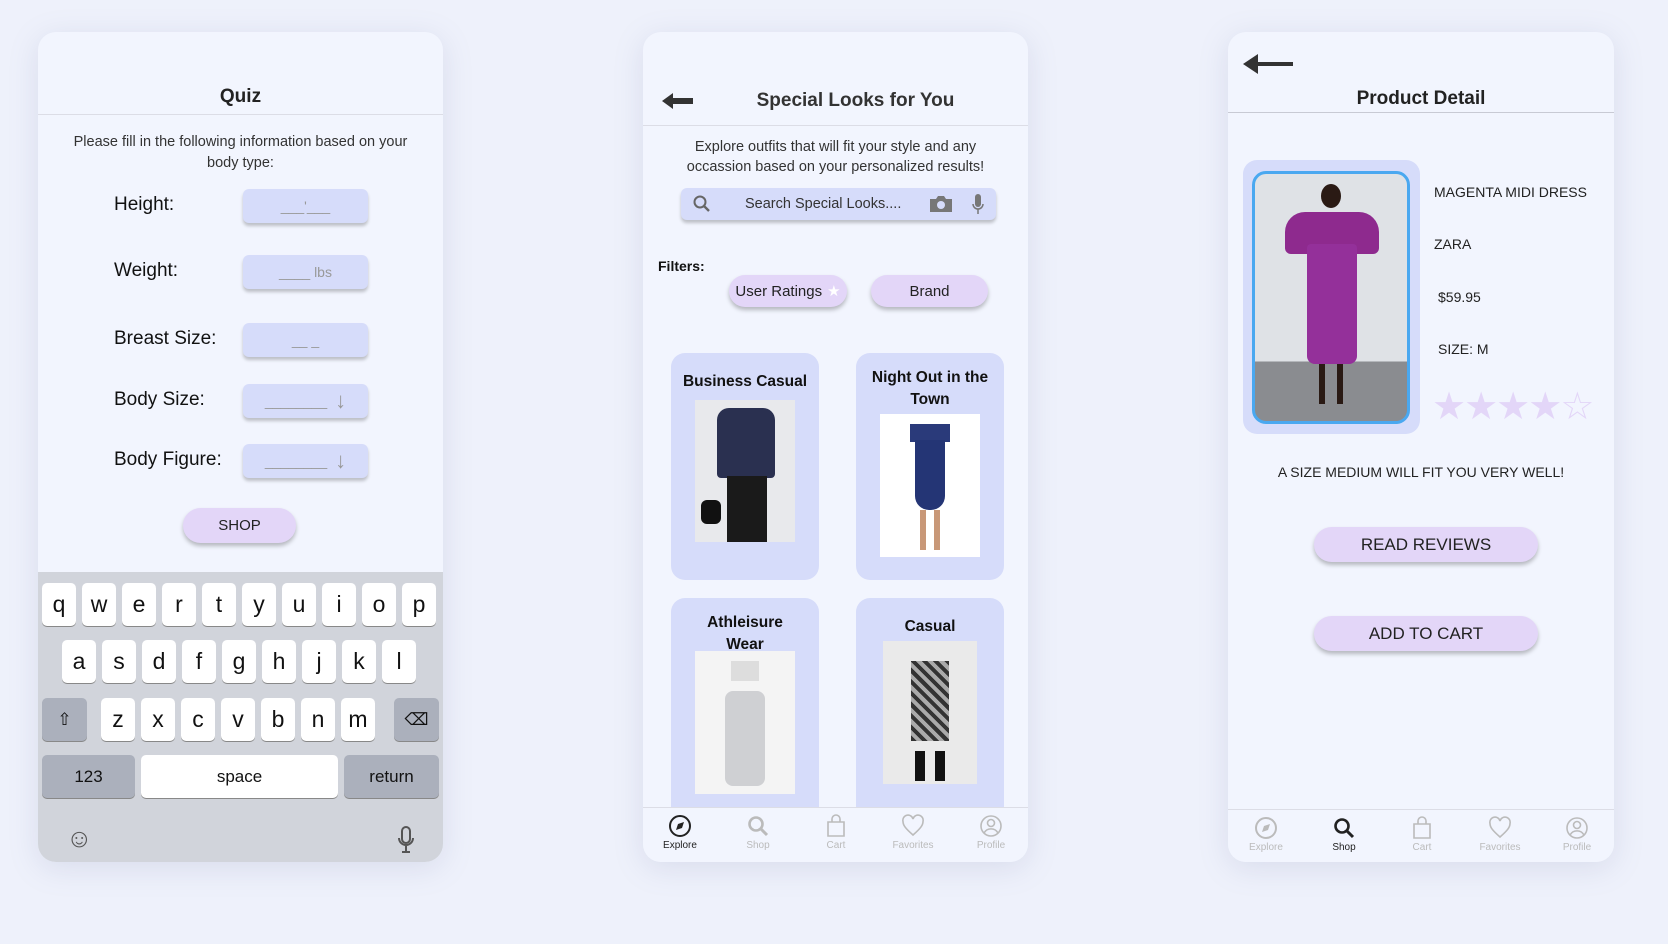 Image resolution: width=1668 pixels, height=944 pixels. Describe the element at coordinates (359, 661) in the screenshot. I see `key-k: k` at that location.